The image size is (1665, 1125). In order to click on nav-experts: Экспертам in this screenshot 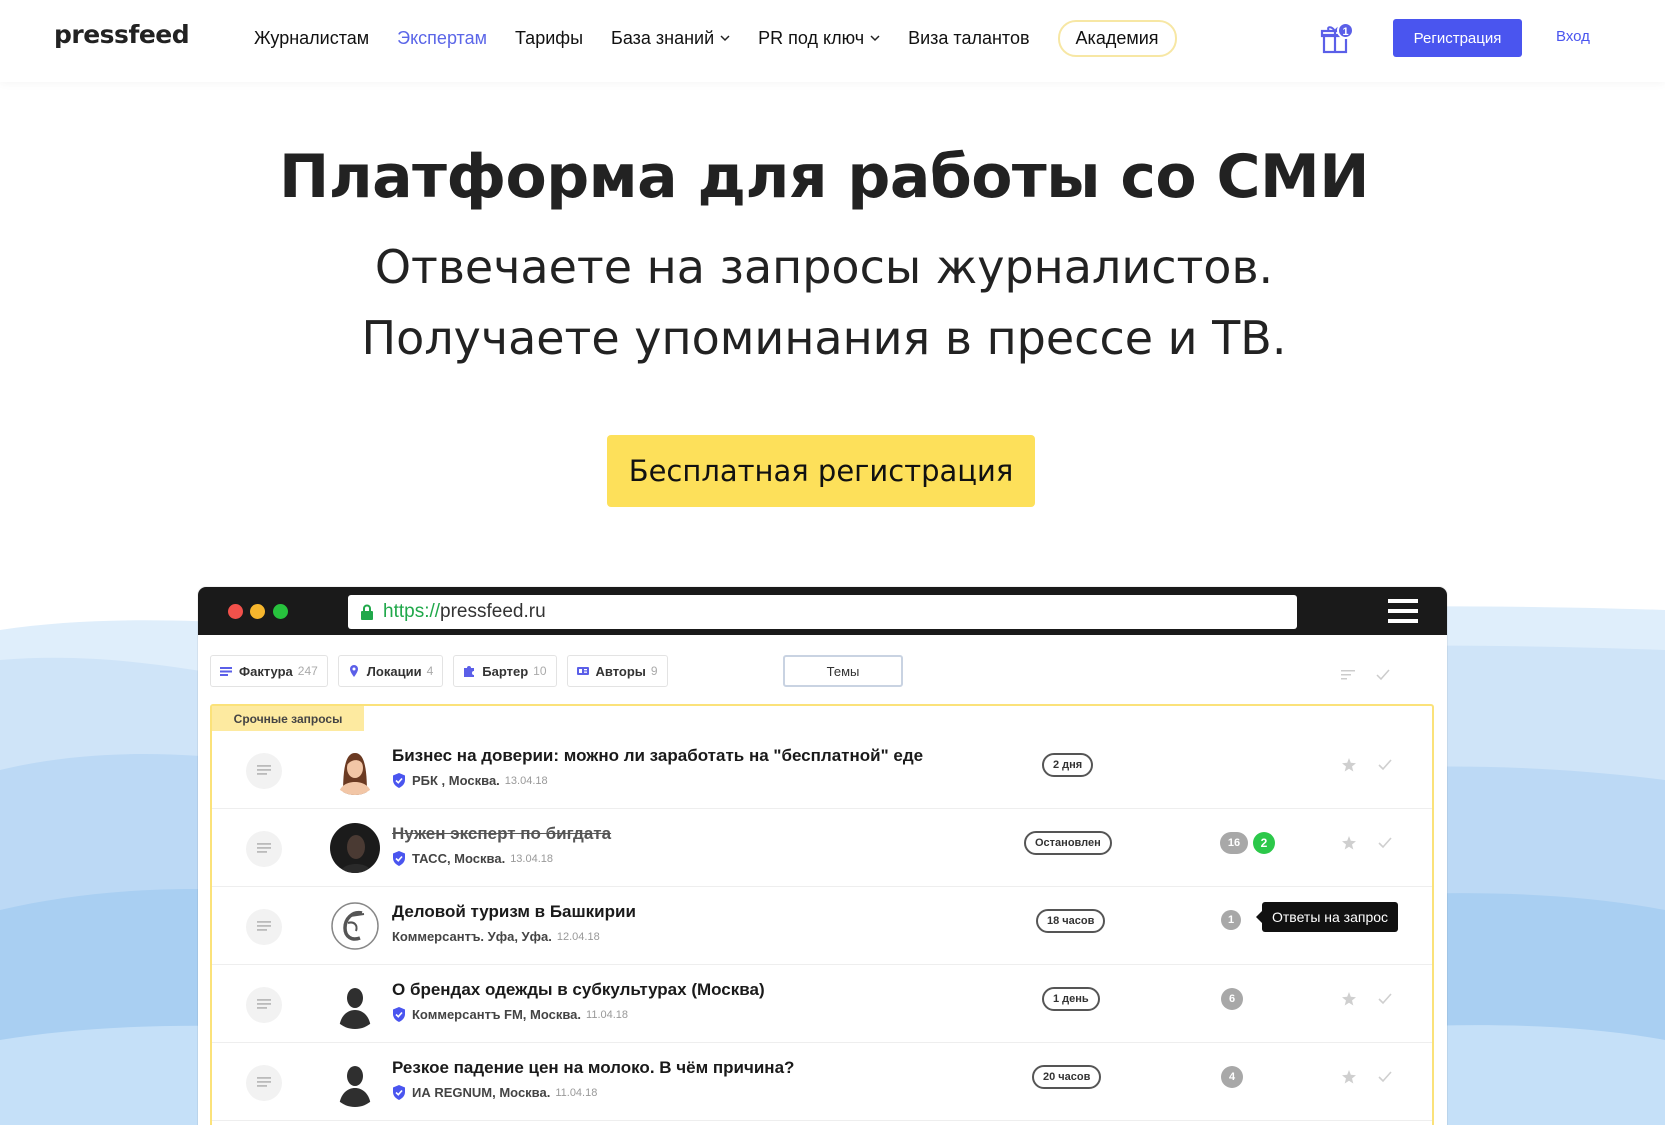, I will do `click(442, 38)`.